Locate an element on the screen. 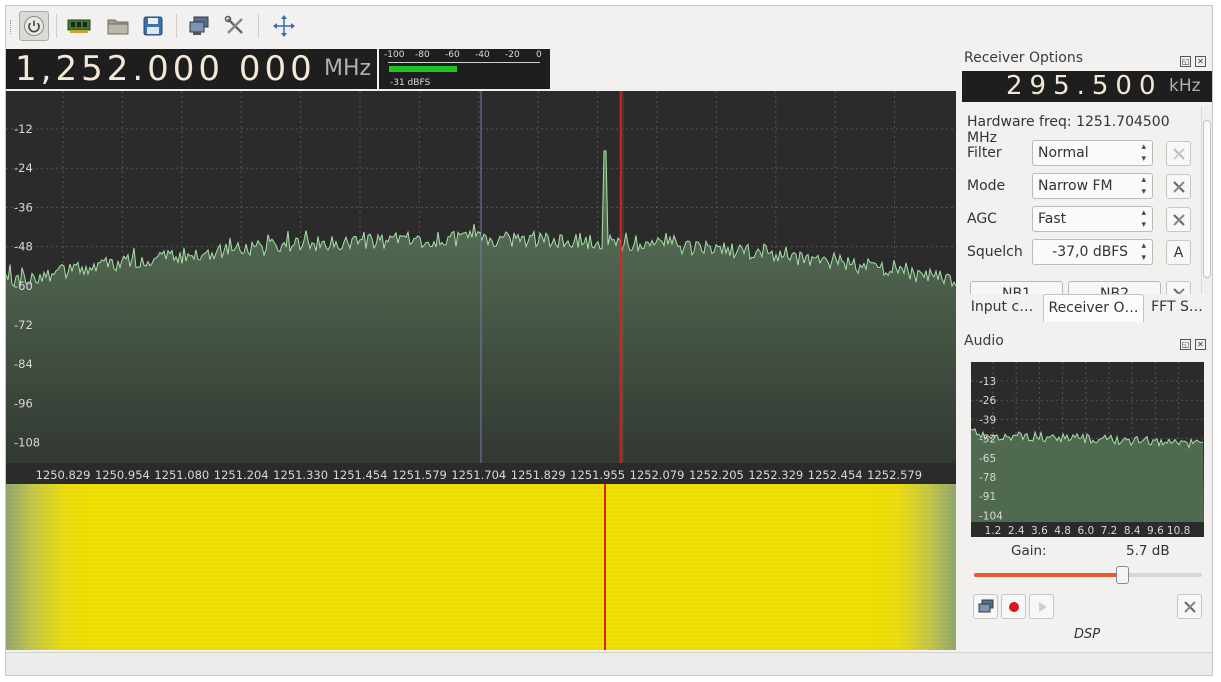  nb2-label: NB2 is located at coordinates (1114, 290).